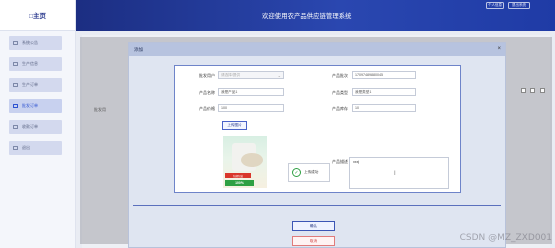  What do you see at coordinates (340, 108) in the screenshot?
I see `stock-label: 产品库存` at bounding box center [340, 108].